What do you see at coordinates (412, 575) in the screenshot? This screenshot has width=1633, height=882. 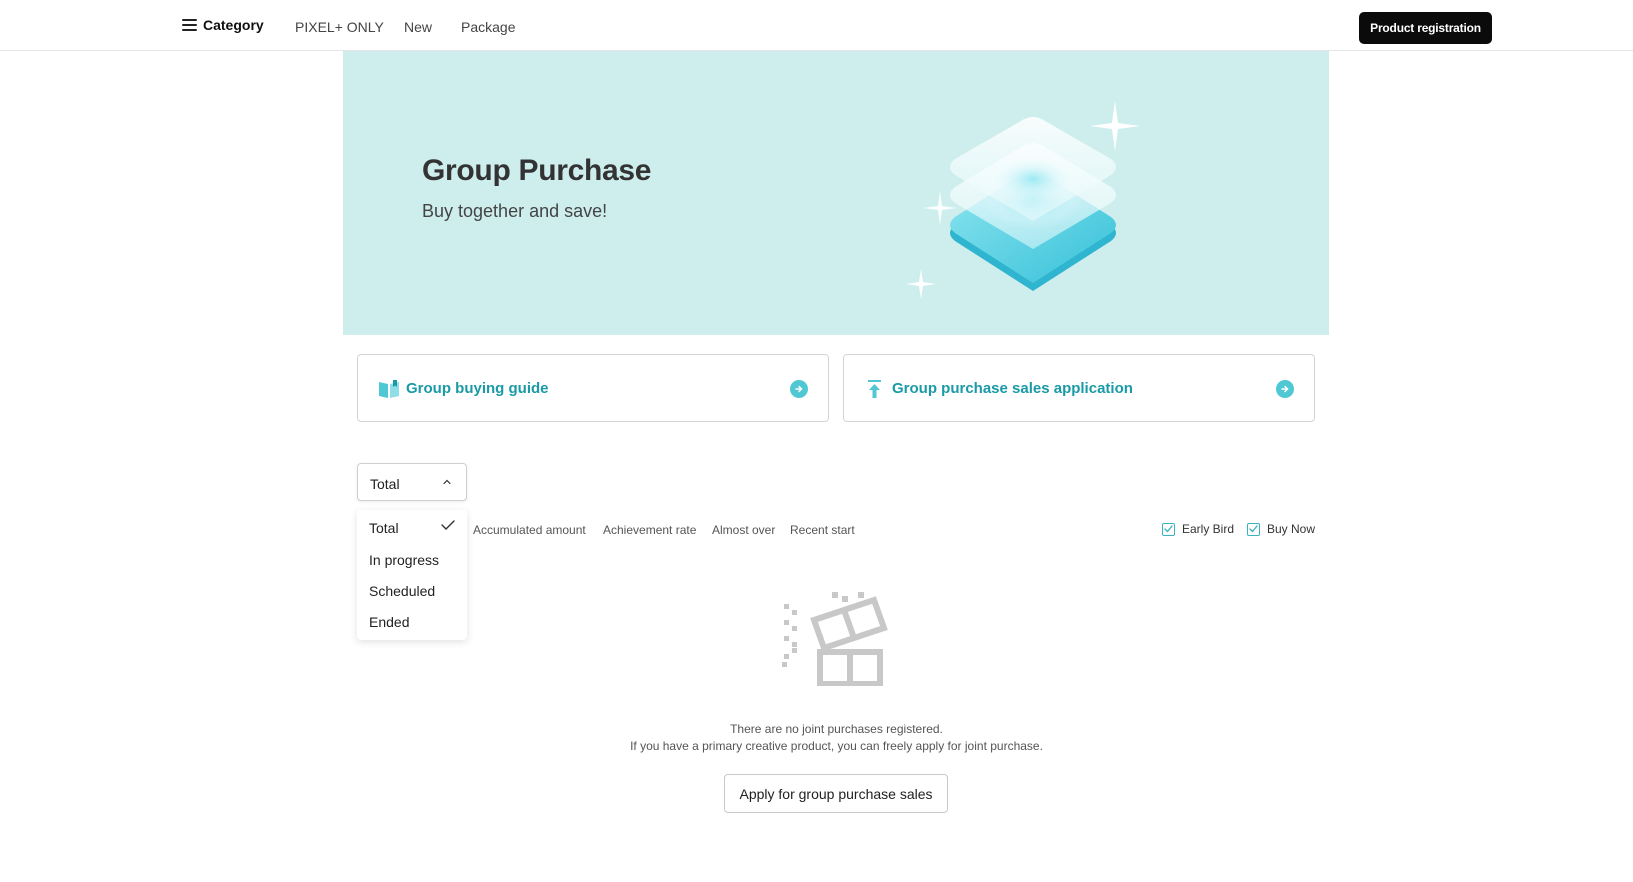 I see `status-filter-dropdown: Total In progress Scheduled Ended` at bounding box center [412, 575].